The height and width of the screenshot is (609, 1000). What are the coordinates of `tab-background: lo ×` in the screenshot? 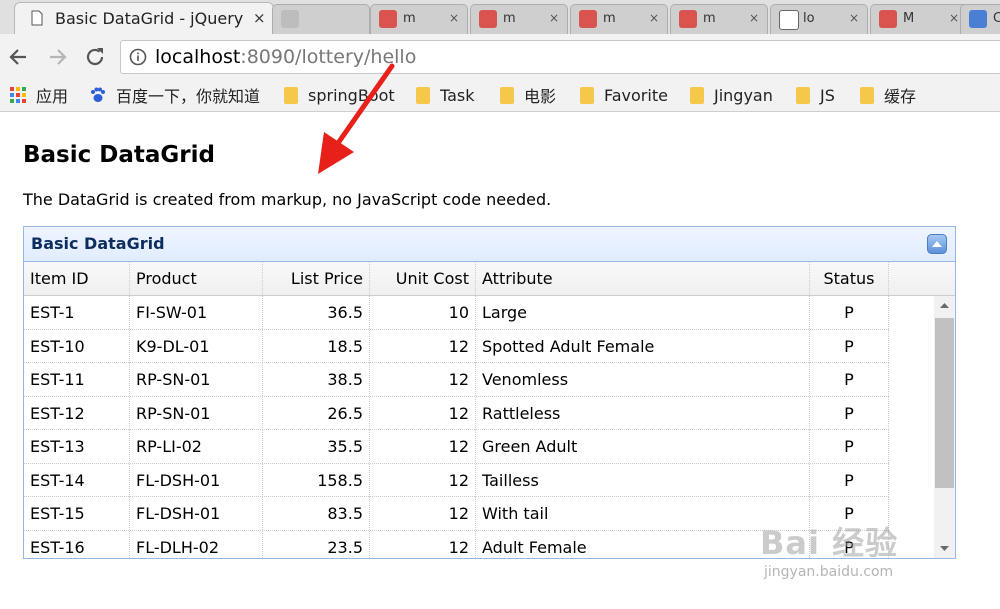 It's located at (819, 19).